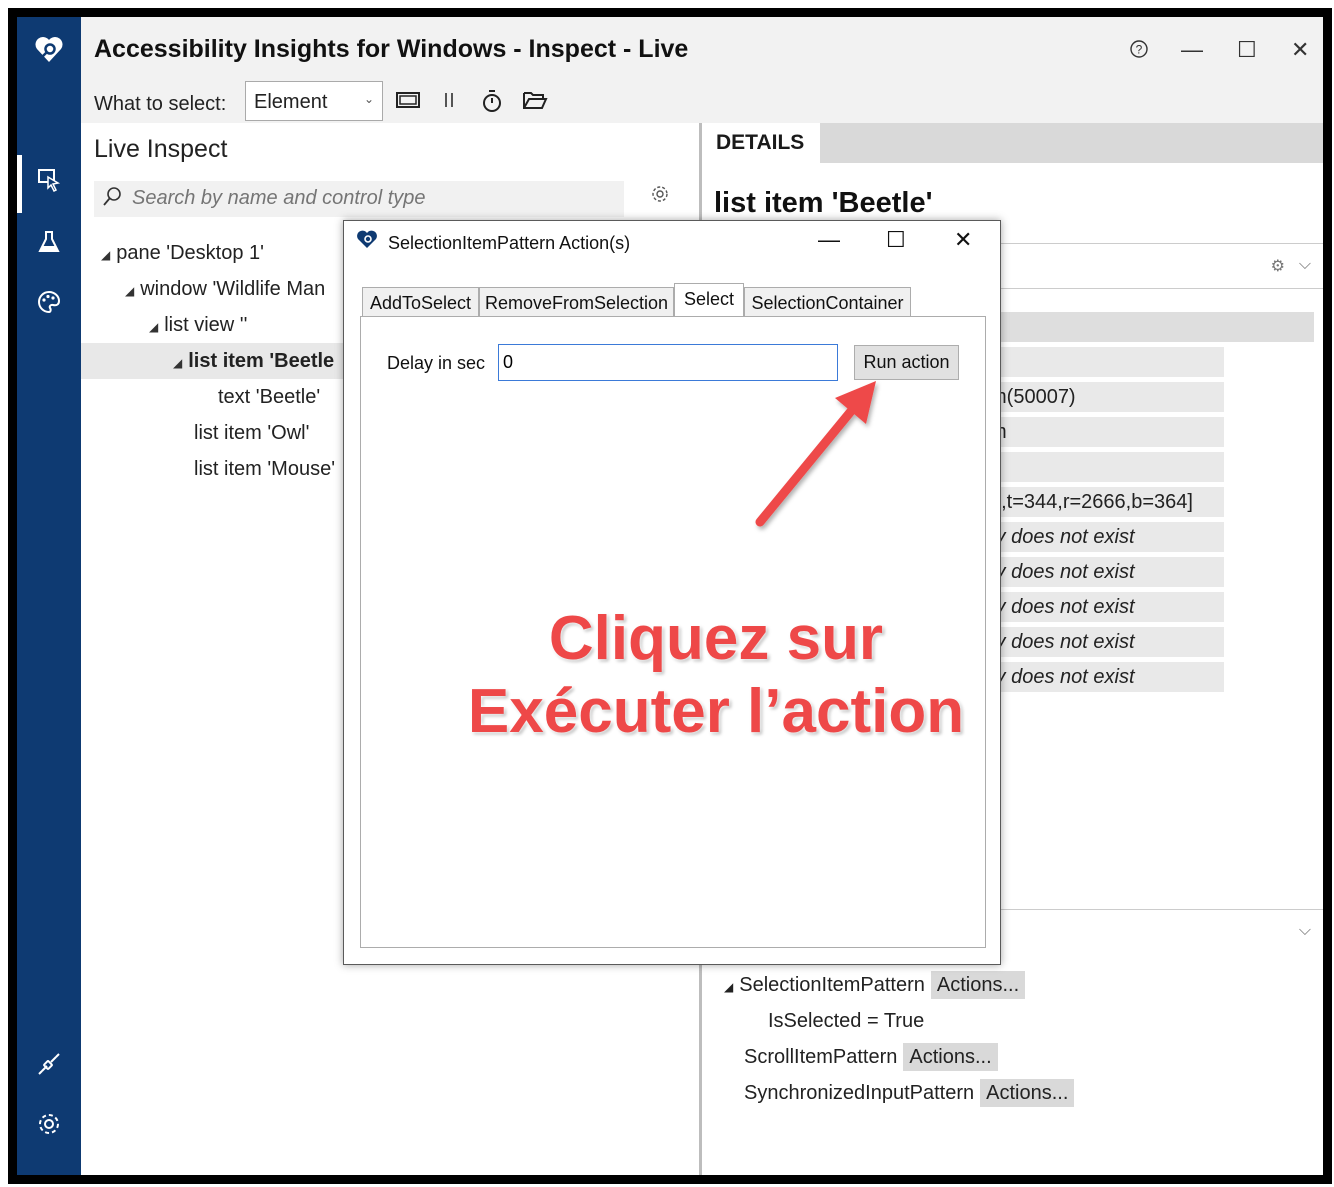 Image resolution: width=1334 pixels, height=1187 pixels. Describe the element at coordinates (716, 638) in the screenshot. I see `annotation-text-line1: Cliquez sur` at that location.